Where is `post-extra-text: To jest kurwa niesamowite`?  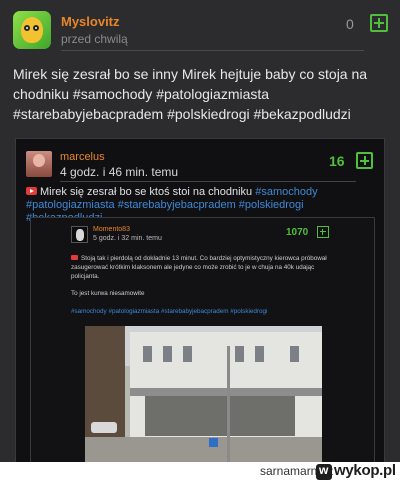
post-extra-text: To jest kurwa niesamowite is located at coordinates (108, 293).